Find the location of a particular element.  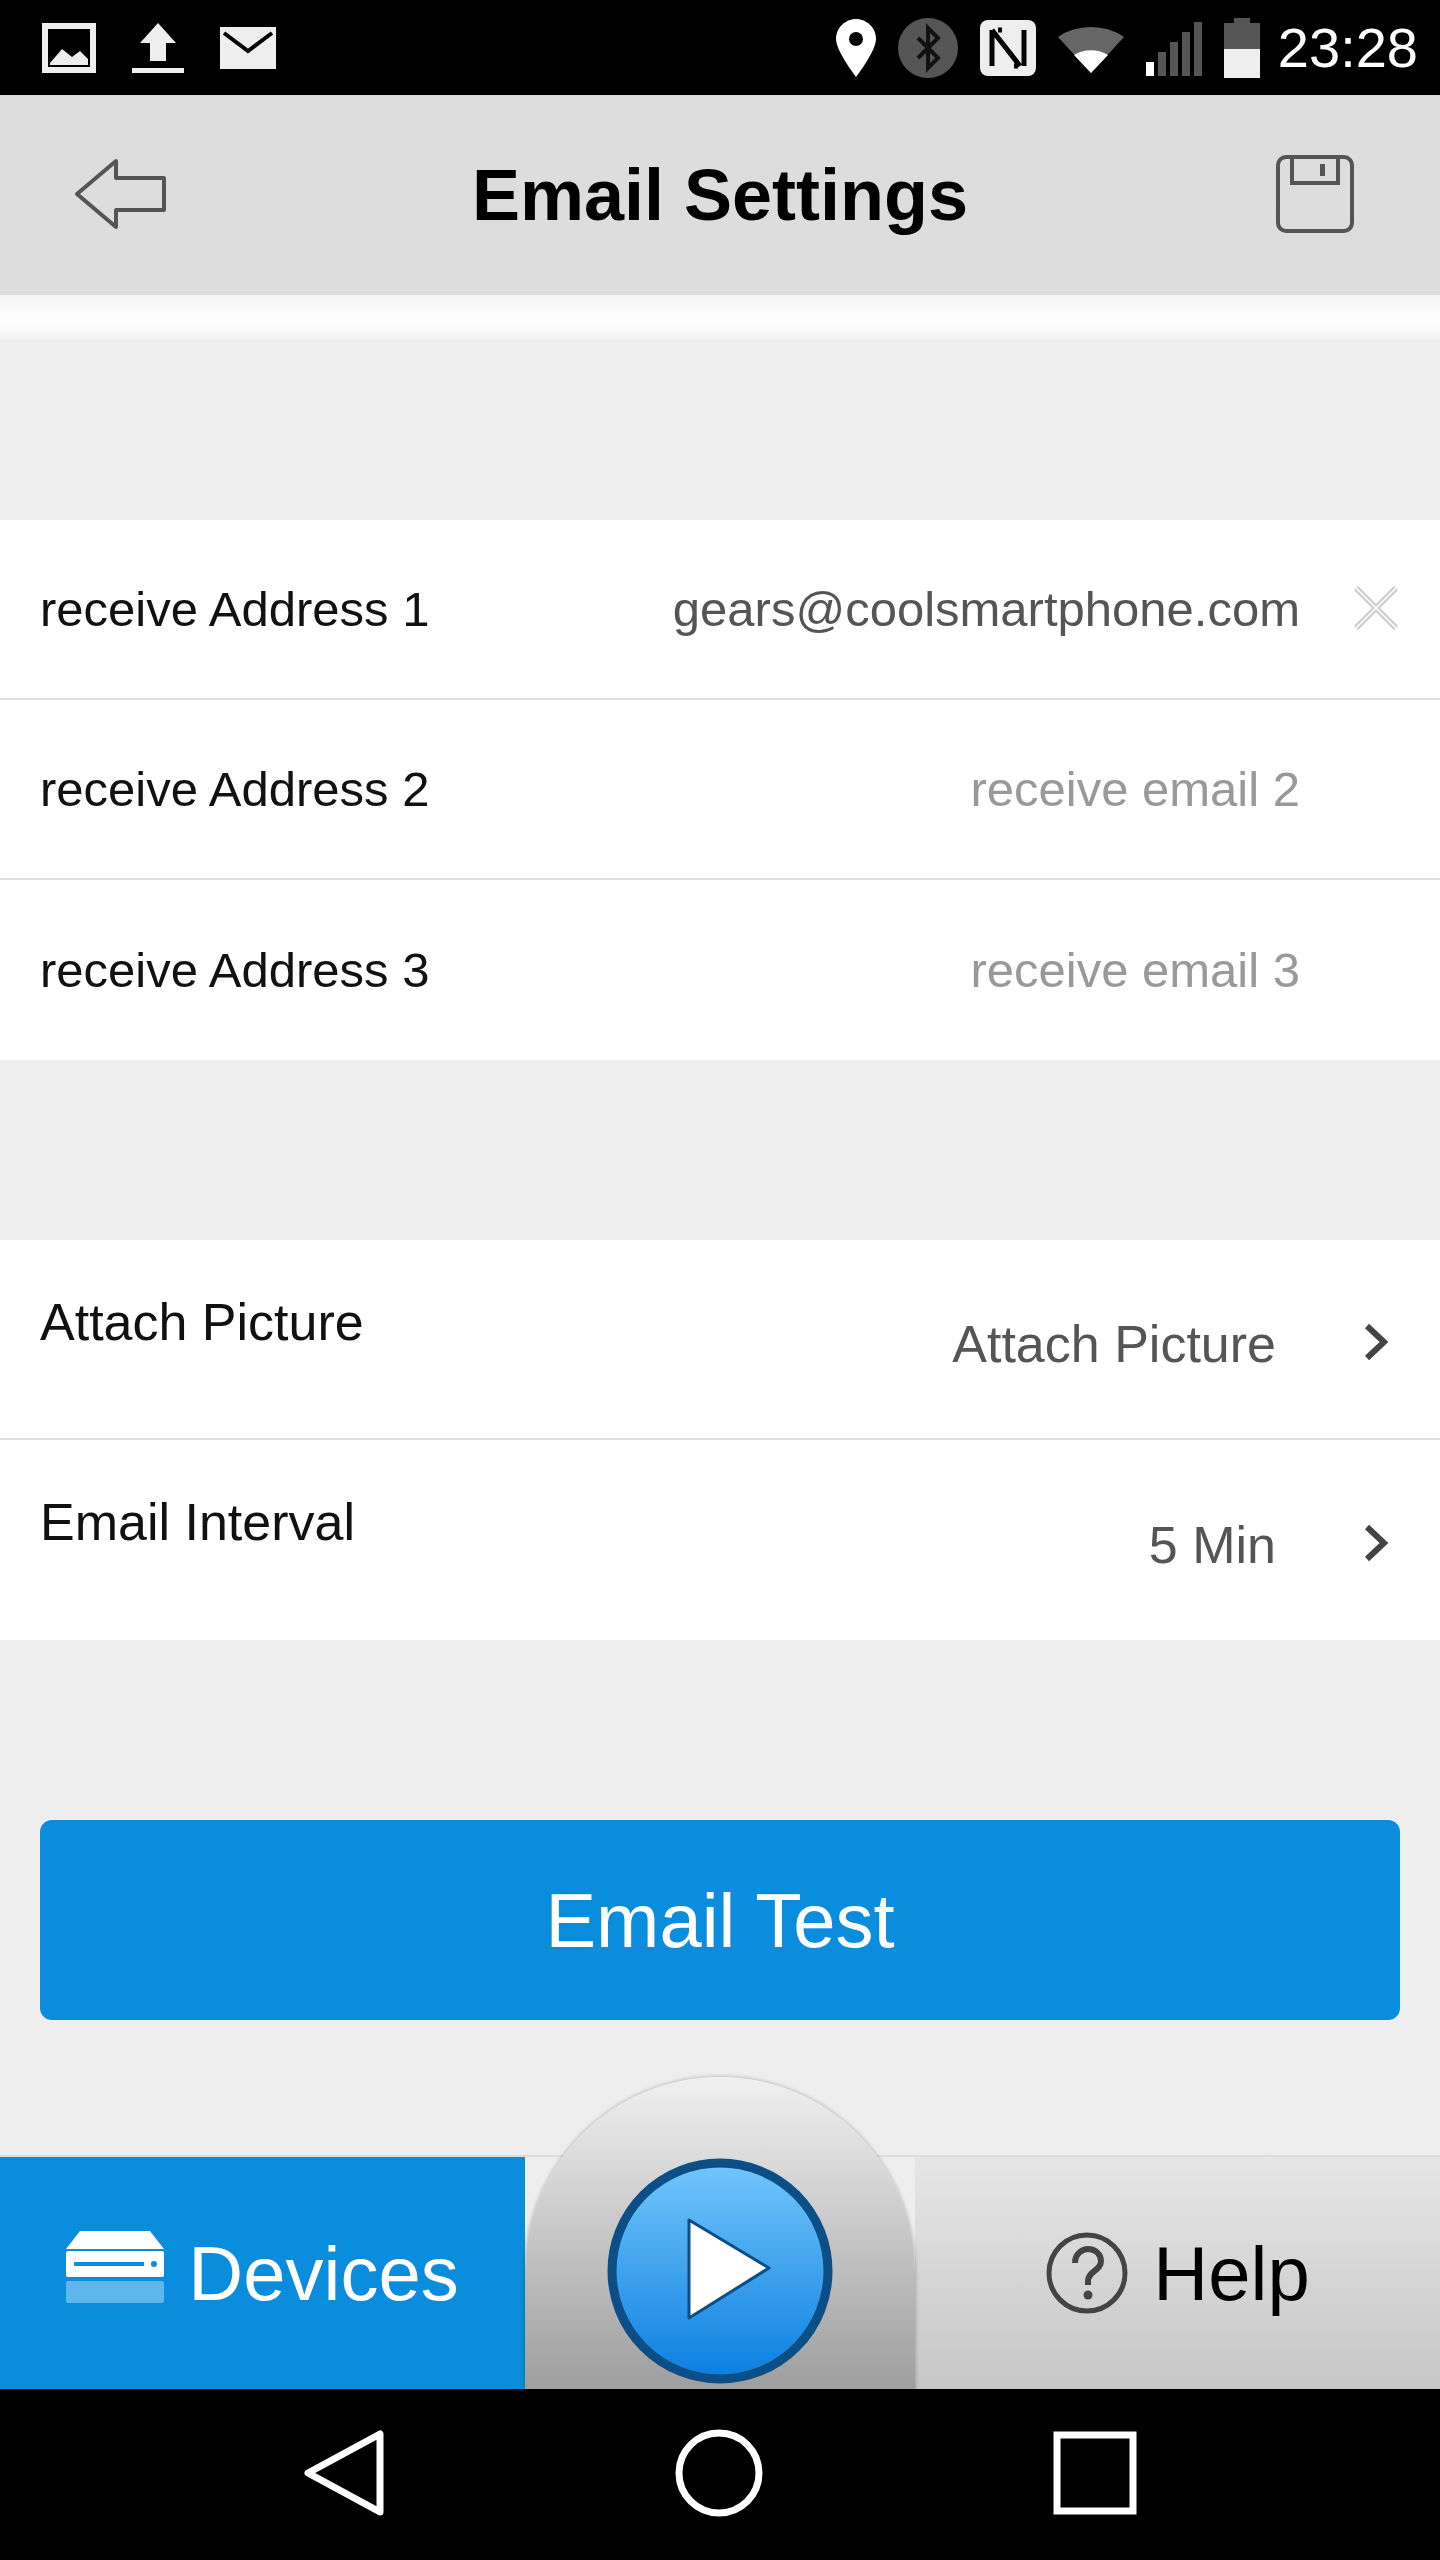

settings-row: Email Interval 5 Min is located at coordinates (720, 1540).